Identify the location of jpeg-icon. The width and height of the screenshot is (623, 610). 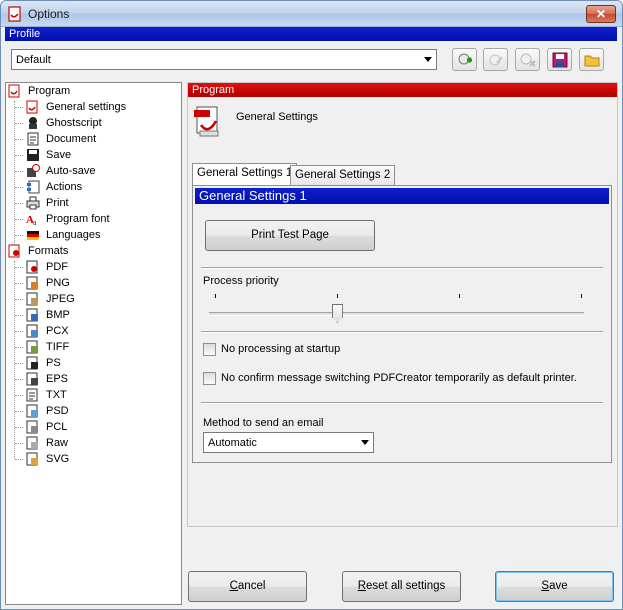
(32, 299).